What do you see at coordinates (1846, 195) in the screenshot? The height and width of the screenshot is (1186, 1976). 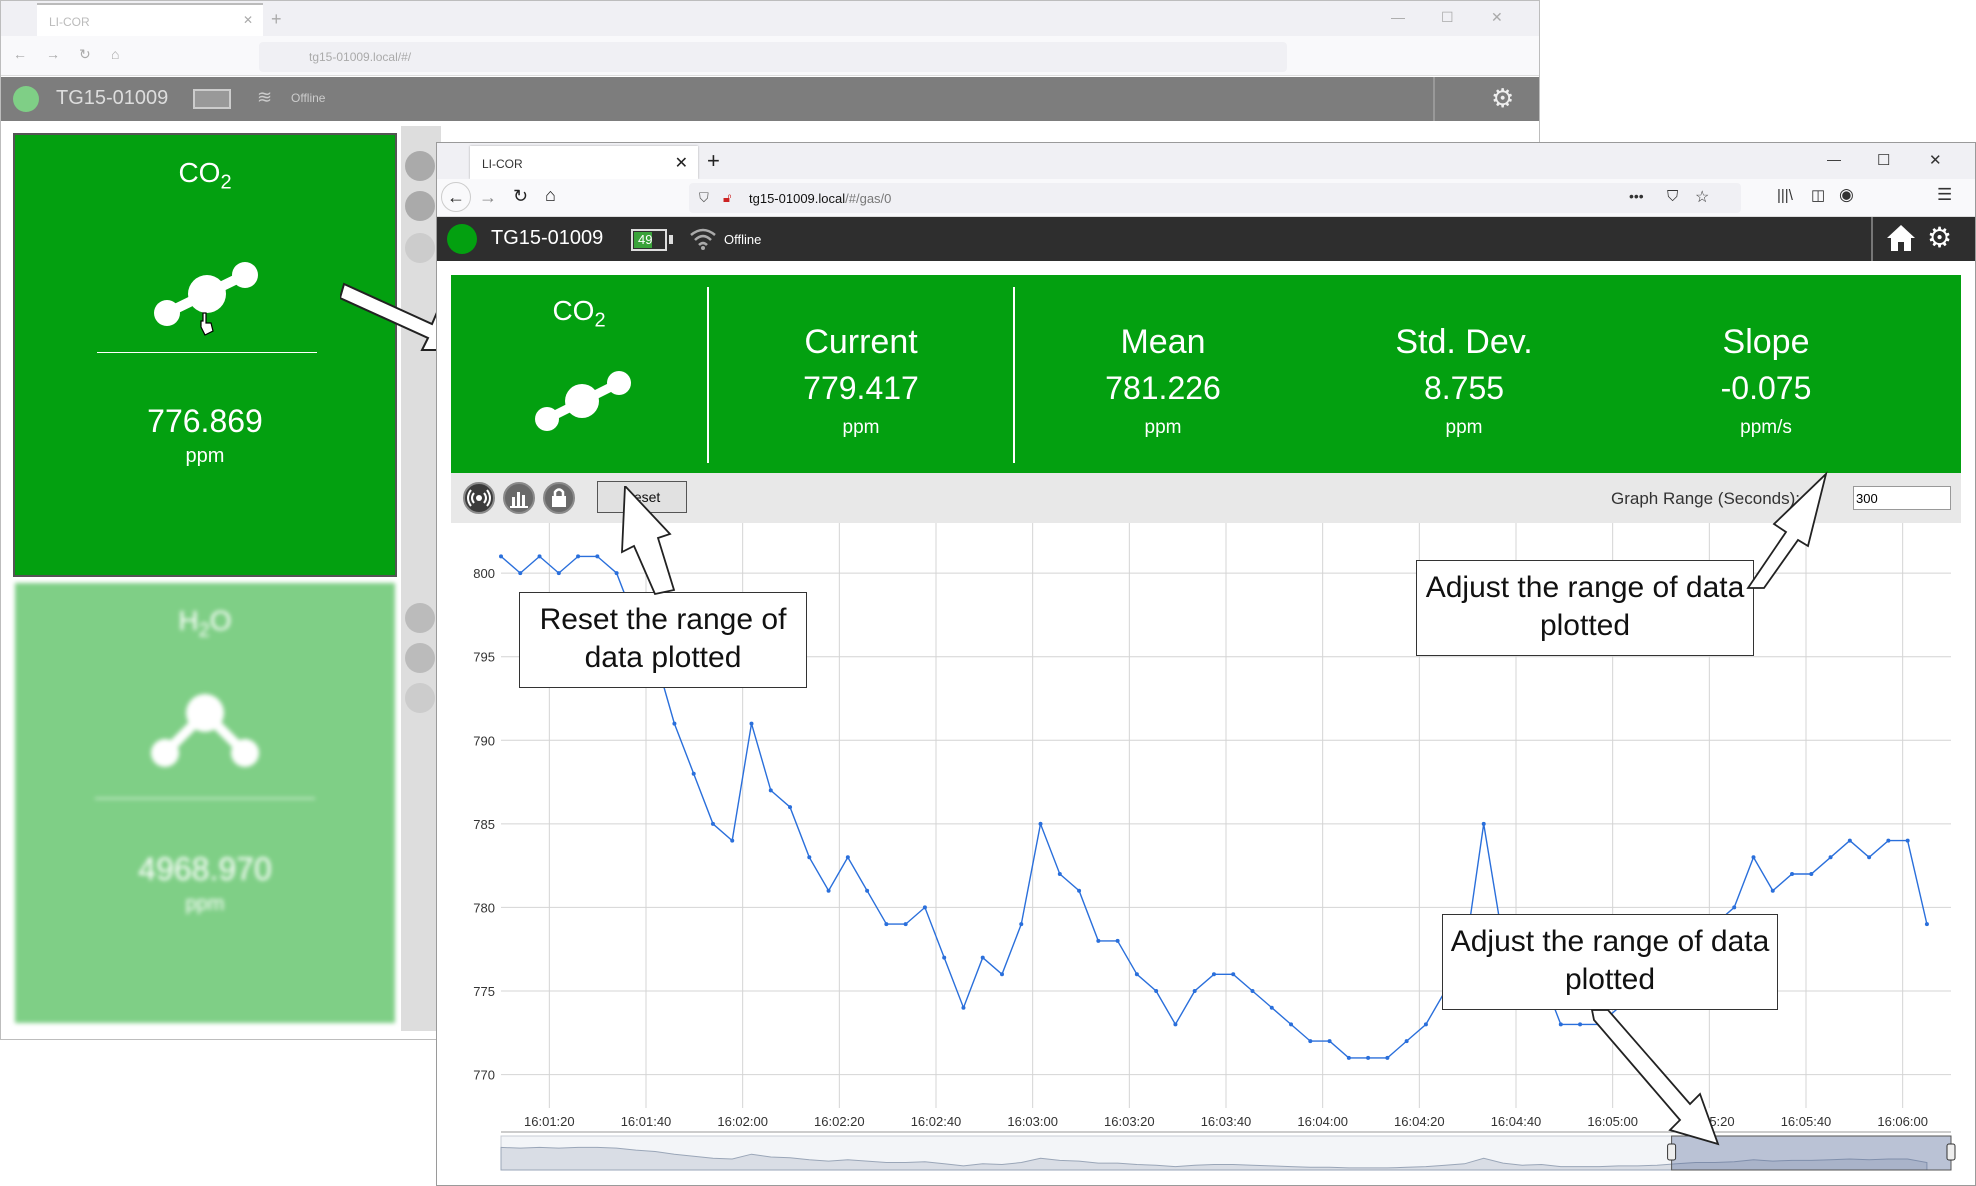 I see `account-icon: ◉` at bounding box center [1846, 195].